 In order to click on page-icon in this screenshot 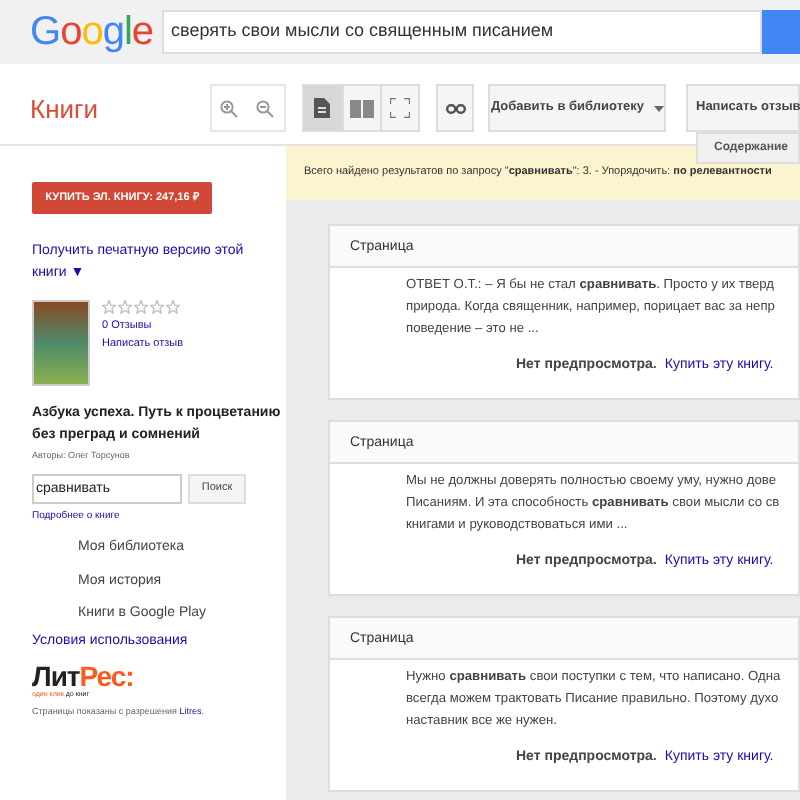, I will do `click(322, 108)`.